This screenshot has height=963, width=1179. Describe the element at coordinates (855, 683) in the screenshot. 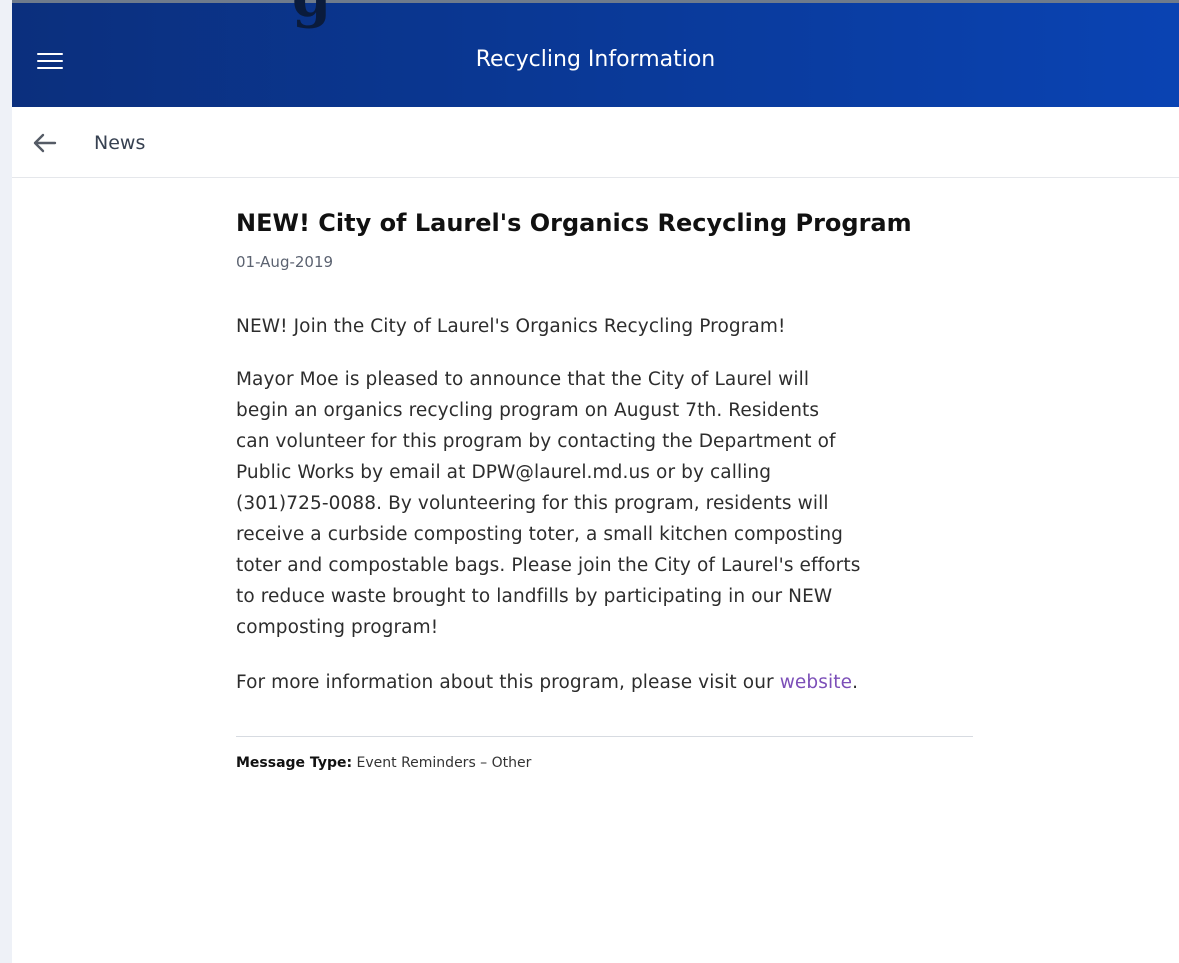

I see `more-info-suffix: .` at that location.